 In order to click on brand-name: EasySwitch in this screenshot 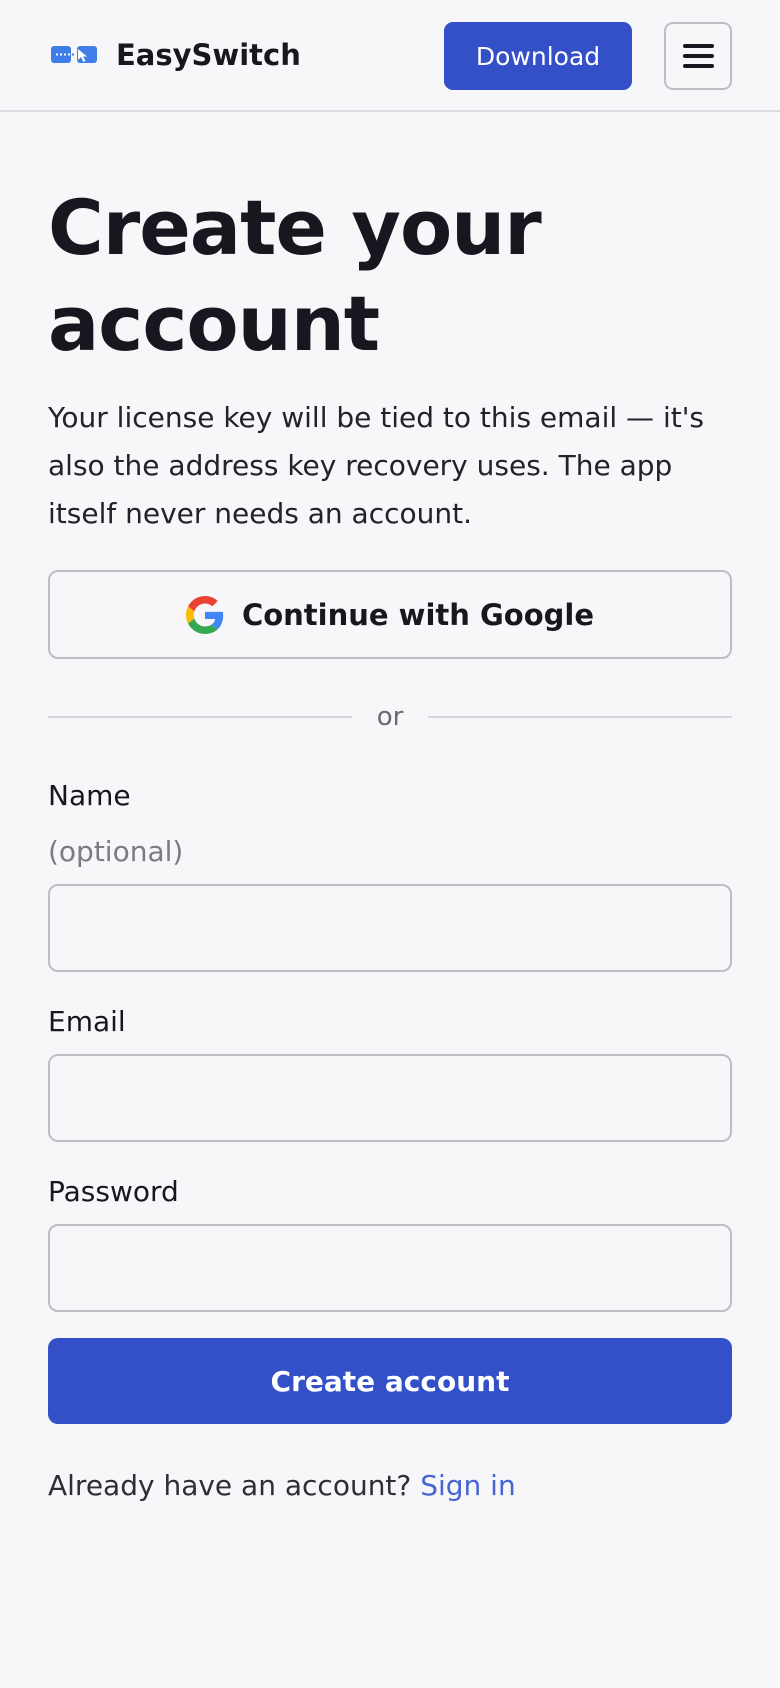, I will do `click(208, 55)`.